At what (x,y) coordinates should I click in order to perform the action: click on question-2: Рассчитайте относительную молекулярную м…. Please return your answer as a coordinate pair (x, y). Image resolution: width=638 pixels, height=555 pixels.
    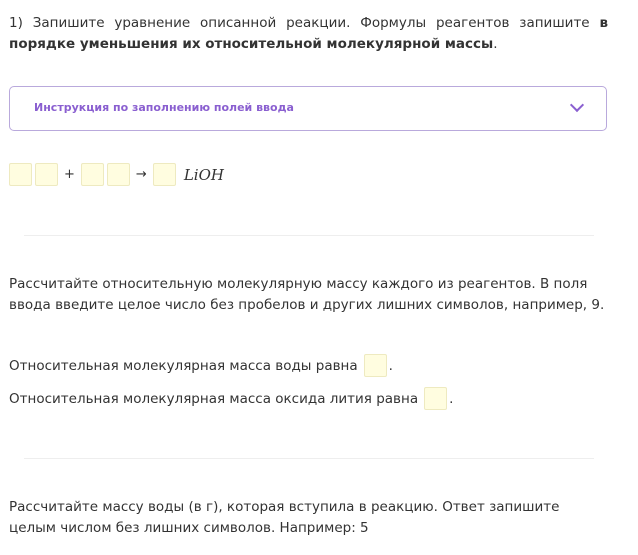
    Looking at the image, I should click on (307, 294).